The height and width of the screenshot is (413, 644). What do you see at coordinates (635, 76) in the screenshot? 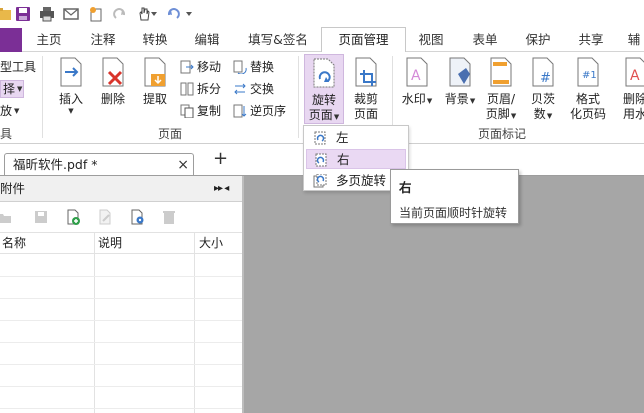
I see `svg-text: A` at bounding box center [635, 76].